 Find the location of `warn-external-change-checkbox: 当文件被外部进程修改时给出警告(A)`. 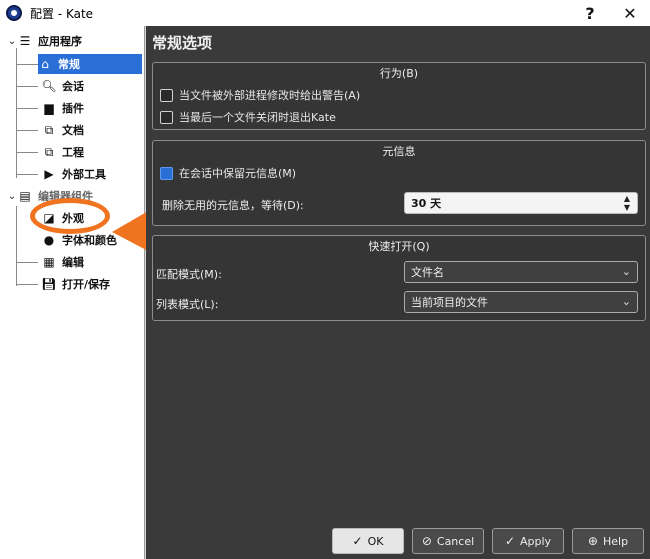

warn-external-change-checkbox: 当文件被外部进程修改时给出警告(A) is located at coordinates (260, 95).